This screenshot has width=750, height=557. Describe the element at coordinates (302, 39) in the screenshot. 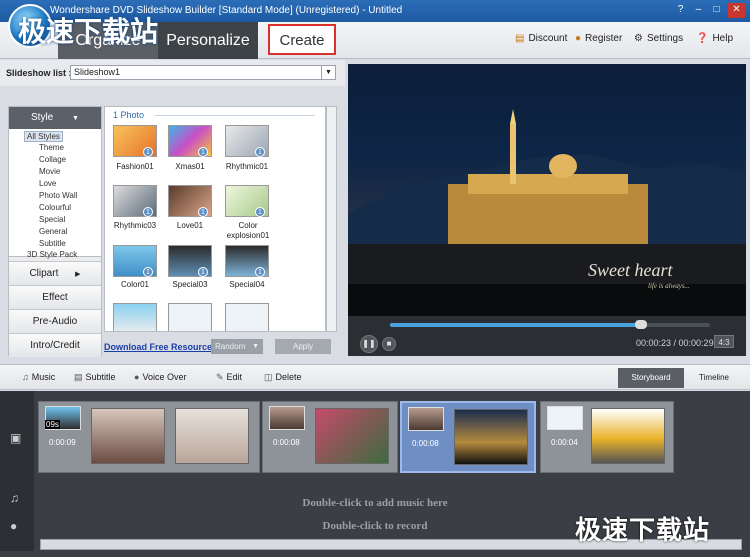

I see `tab-create: Create` at that location.